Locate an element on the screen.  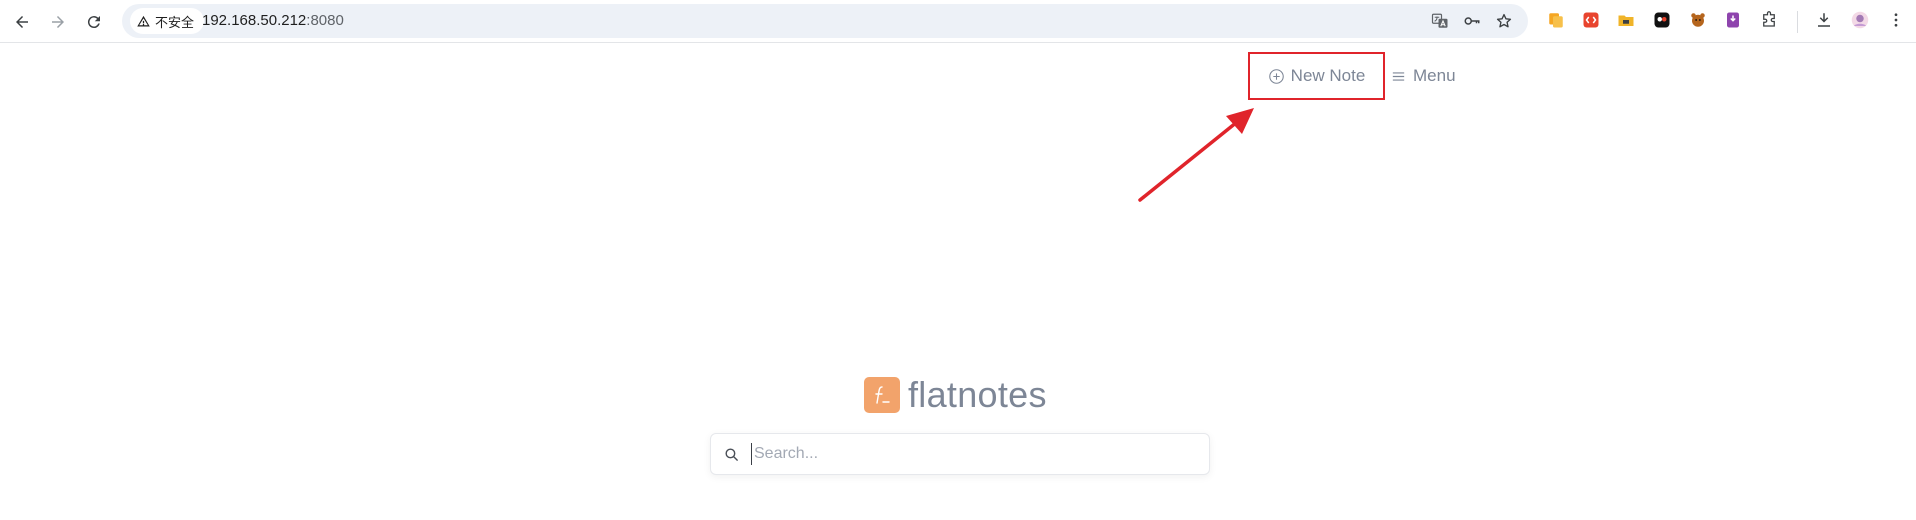
extension-folder is located at coordinates (1626, 20).